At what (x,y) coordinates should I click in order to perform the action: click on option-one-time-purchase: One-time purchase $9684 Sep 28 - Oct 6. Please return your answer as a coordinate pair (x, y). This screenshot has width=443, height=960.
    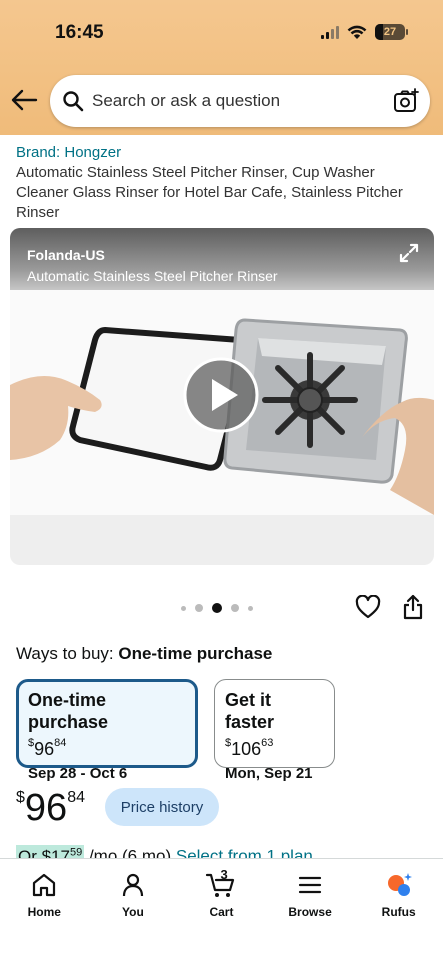
    Looking at the image, I should click on (107, 730).